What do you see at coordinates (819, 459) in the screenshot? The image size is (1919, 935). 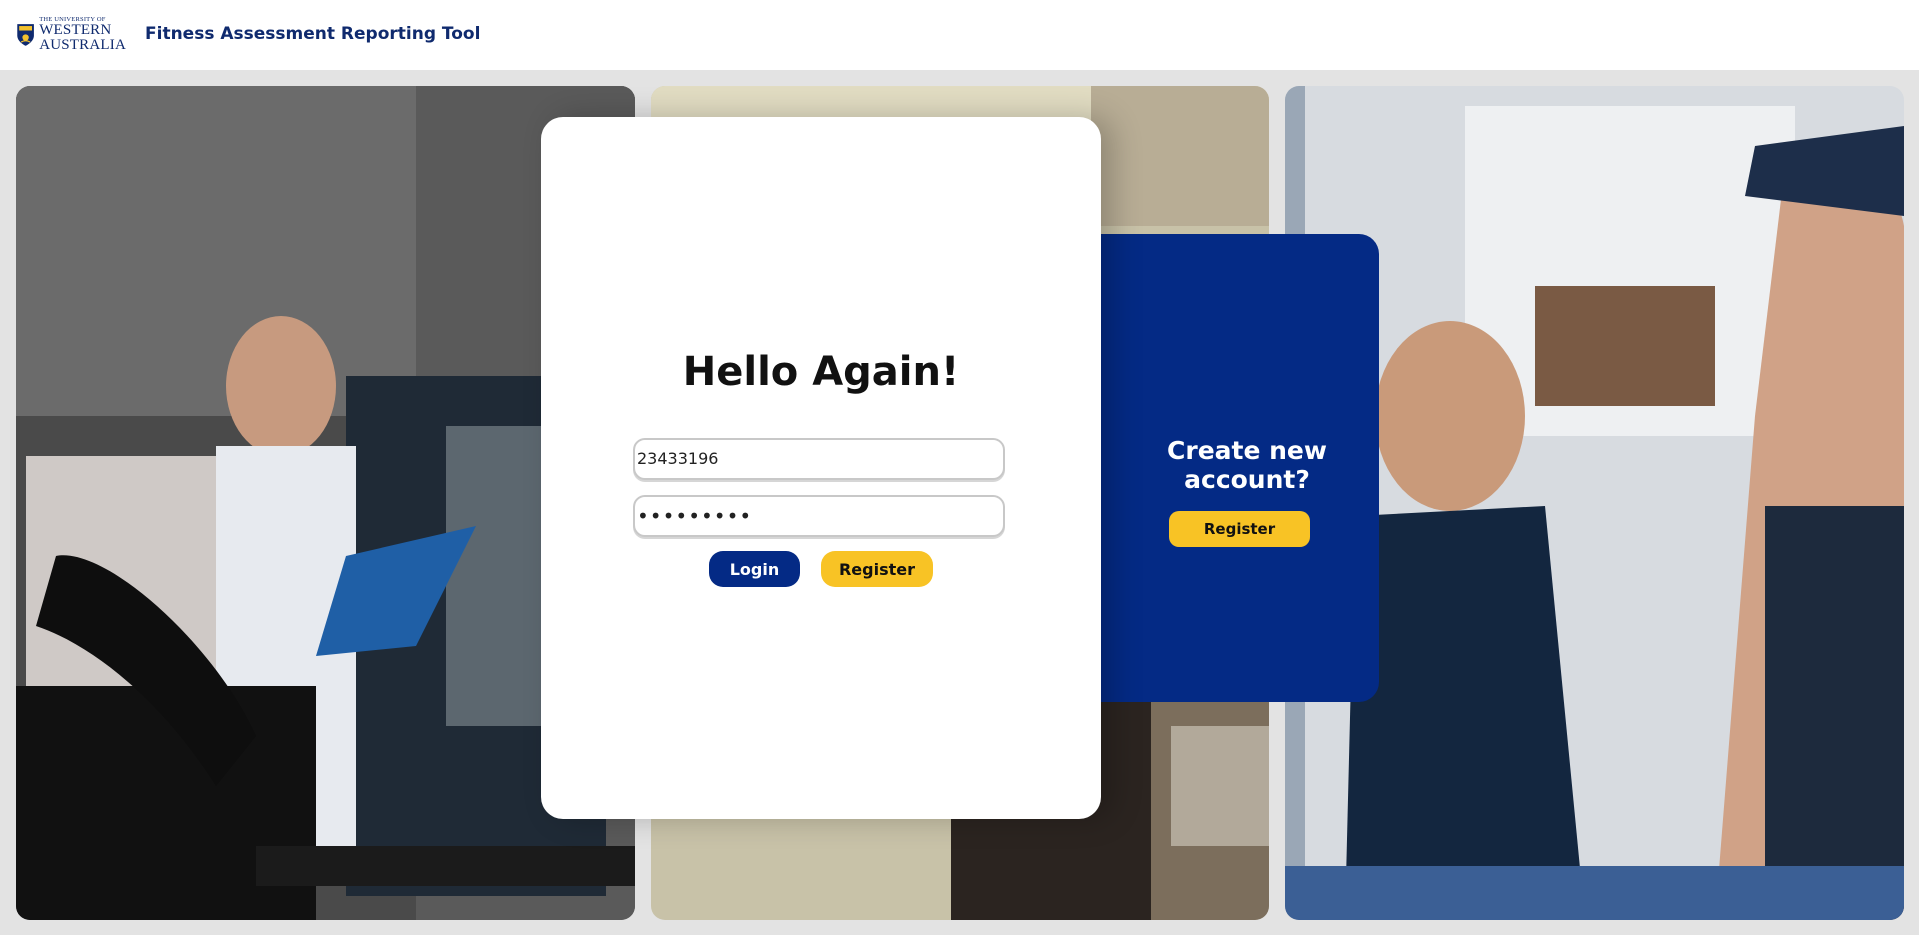 I see `user-id-field: 23433196` at bounding box center [819, 459].